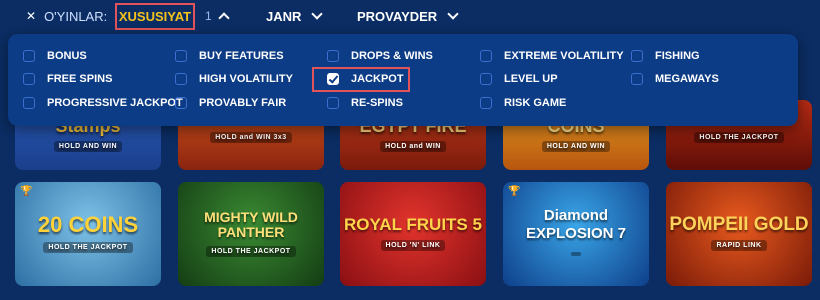 This screenshot has height=300, width=820. I want to click on close-icon: ✕, so click(31, 16).